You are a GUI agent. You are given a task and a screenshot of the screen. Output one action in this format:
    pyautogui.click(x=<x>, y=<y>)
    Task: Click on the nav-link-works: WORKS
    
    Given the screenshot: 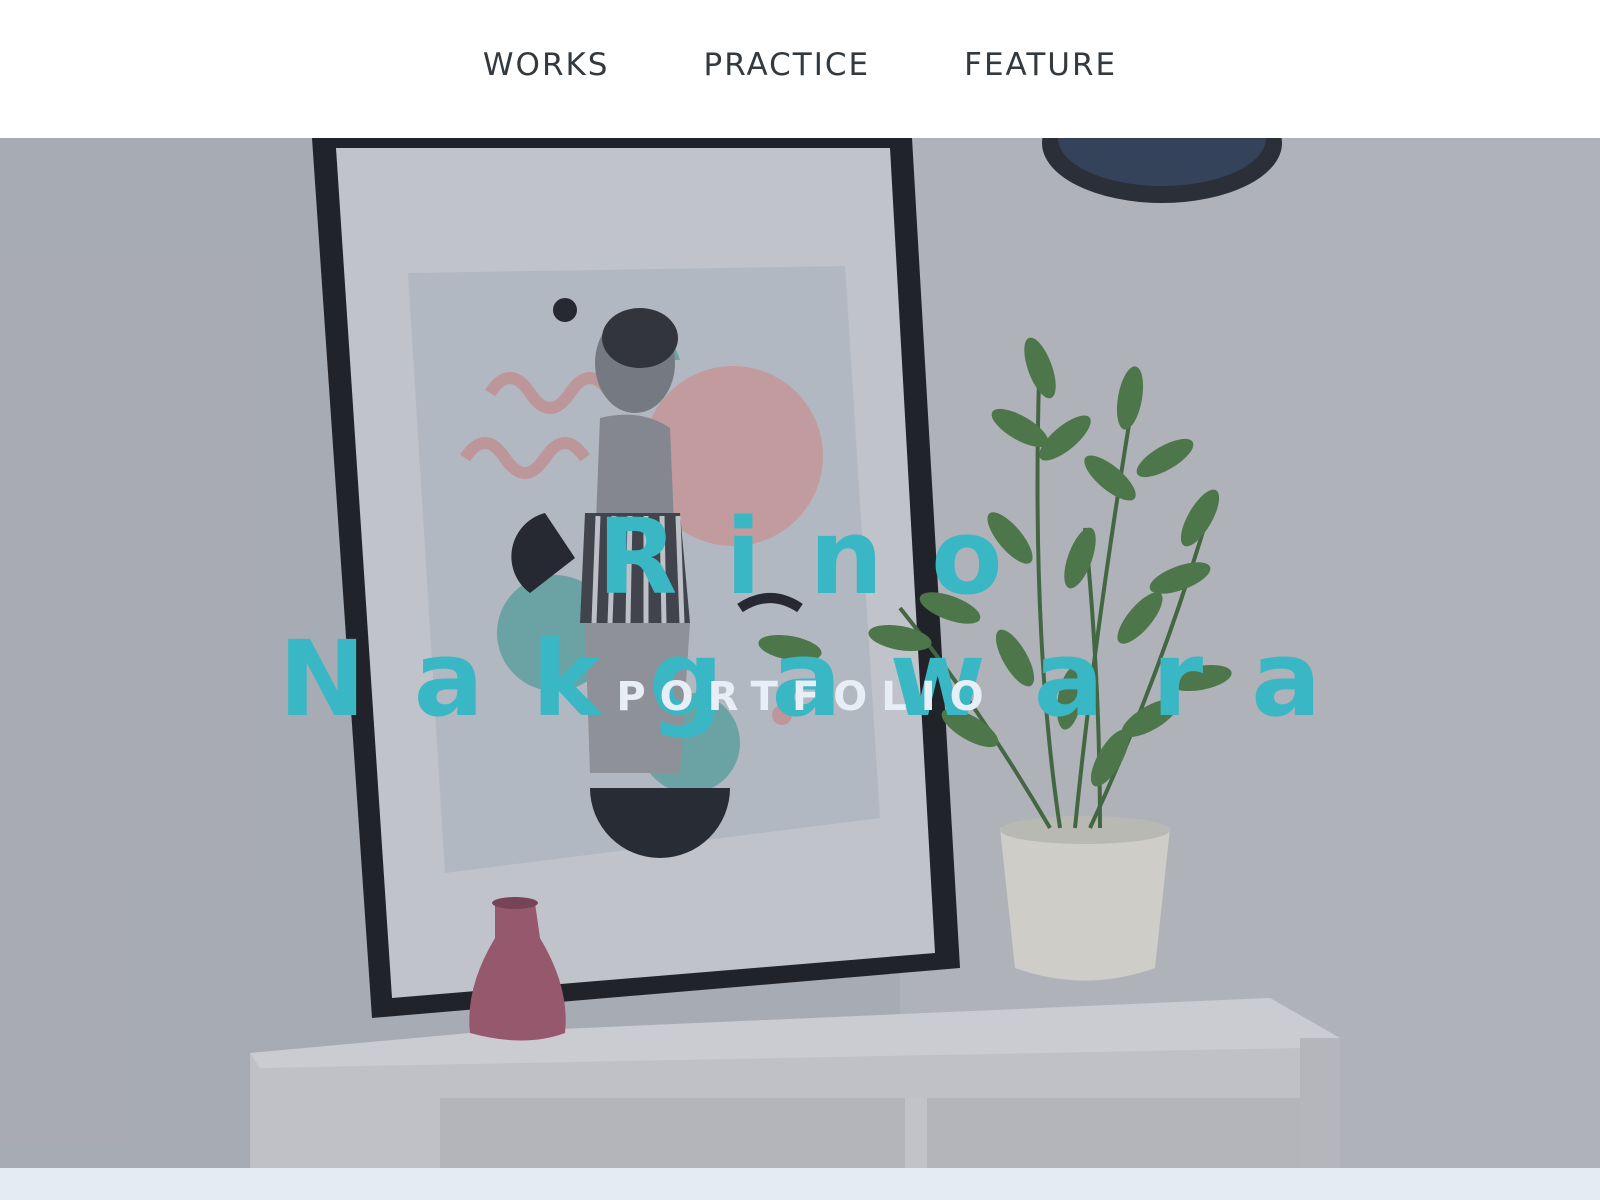 What is the action you would take?
    pyautogui.click(x=546, y=65)
    